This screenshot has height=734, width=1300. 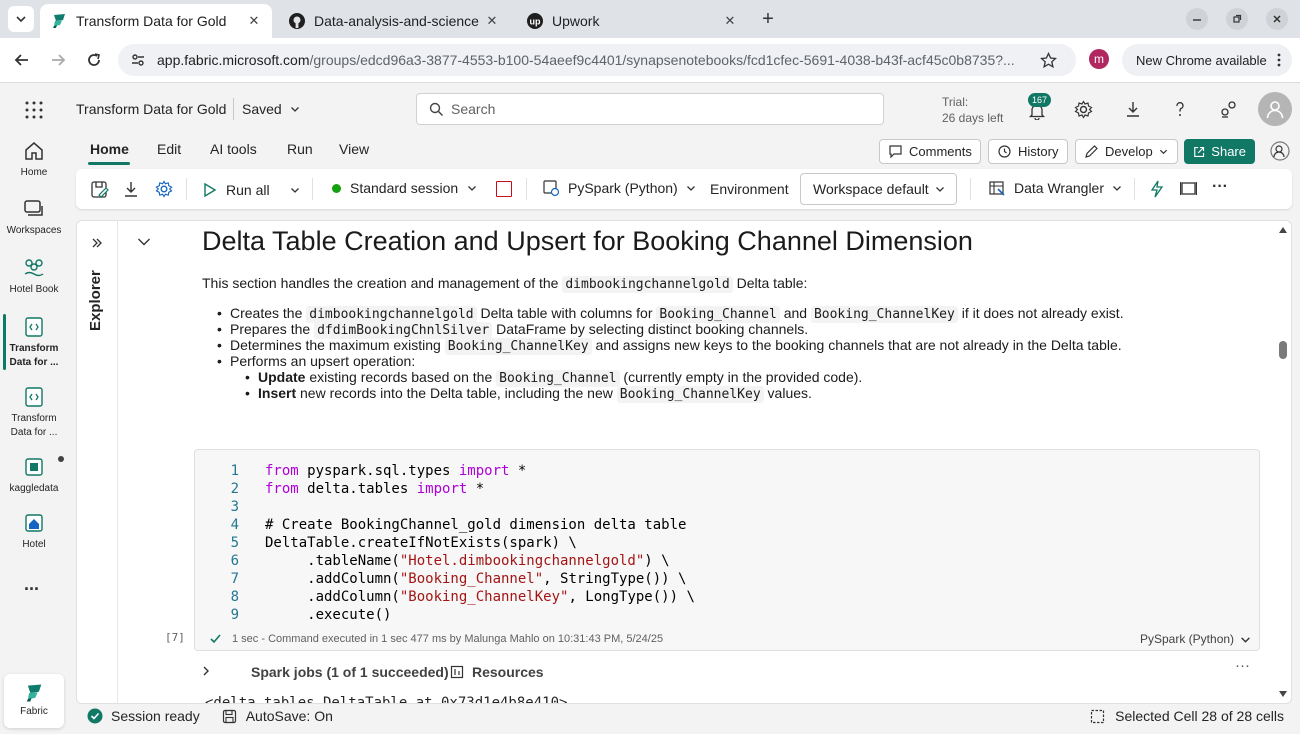 I want to click on user-avatar, so click(x=1275, y=109).